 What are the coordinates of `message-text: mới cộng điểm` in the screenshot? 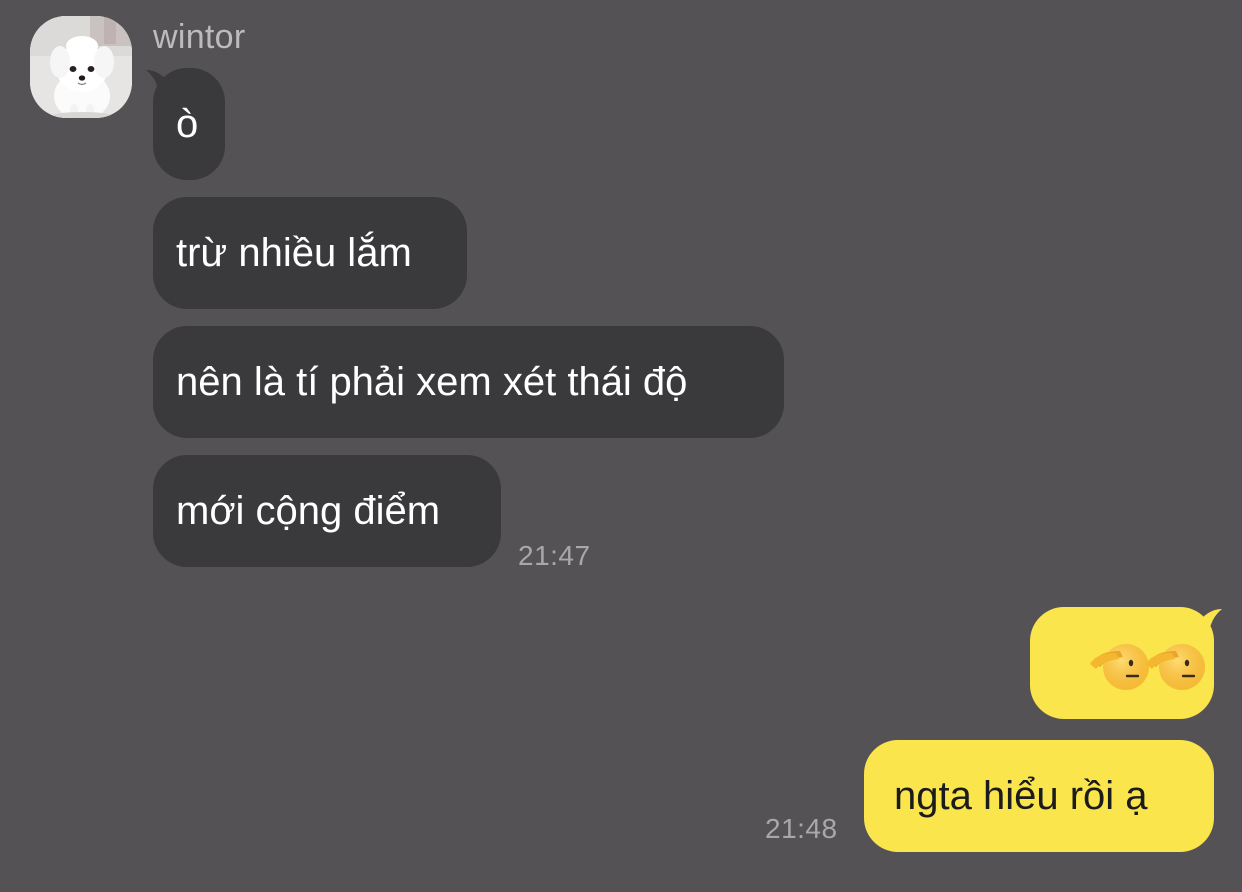 It's located at (308, 511).